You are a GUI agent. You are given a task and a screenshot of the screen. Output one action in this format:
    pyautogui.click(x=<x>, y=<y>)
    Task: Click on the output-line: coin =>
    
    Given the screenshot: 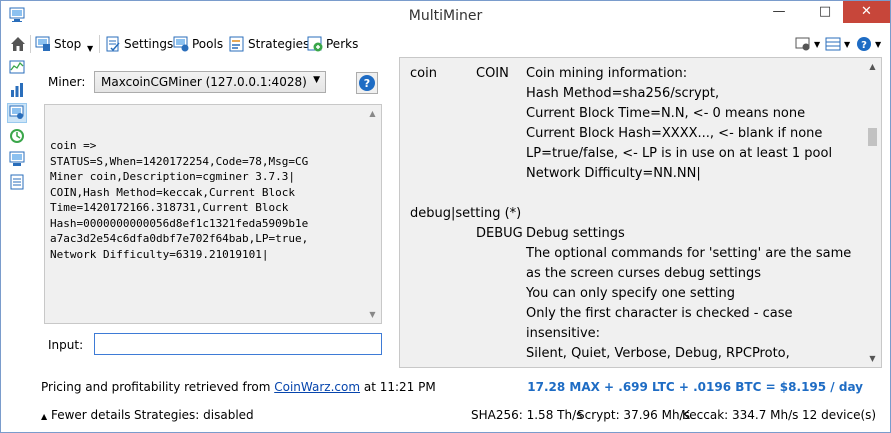 What is the action you would take?
    pyautogui.click(x=73, y=145)
    